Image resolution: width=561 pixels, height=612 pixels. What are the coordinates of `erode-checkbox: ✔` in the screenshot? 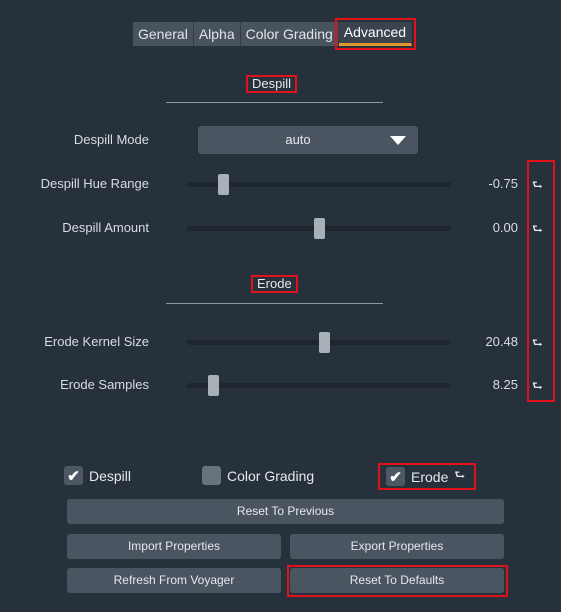 It's located at (395, 476).